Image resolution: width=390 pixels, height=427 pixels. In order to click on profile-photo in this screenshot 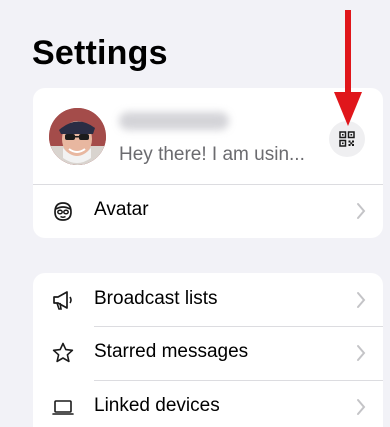, I will do `click(77, 136)`.